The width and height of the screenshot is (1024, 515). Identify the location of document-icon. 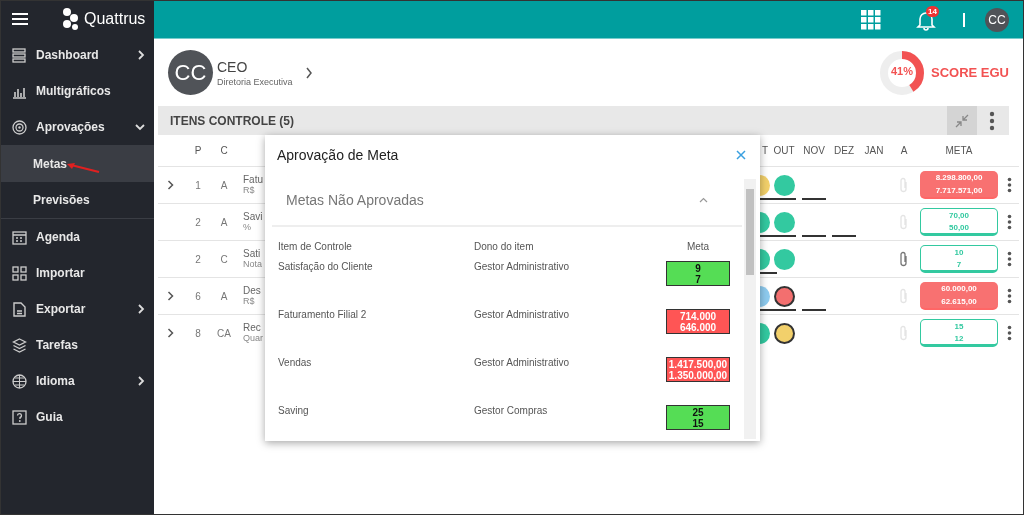
(19, 309).